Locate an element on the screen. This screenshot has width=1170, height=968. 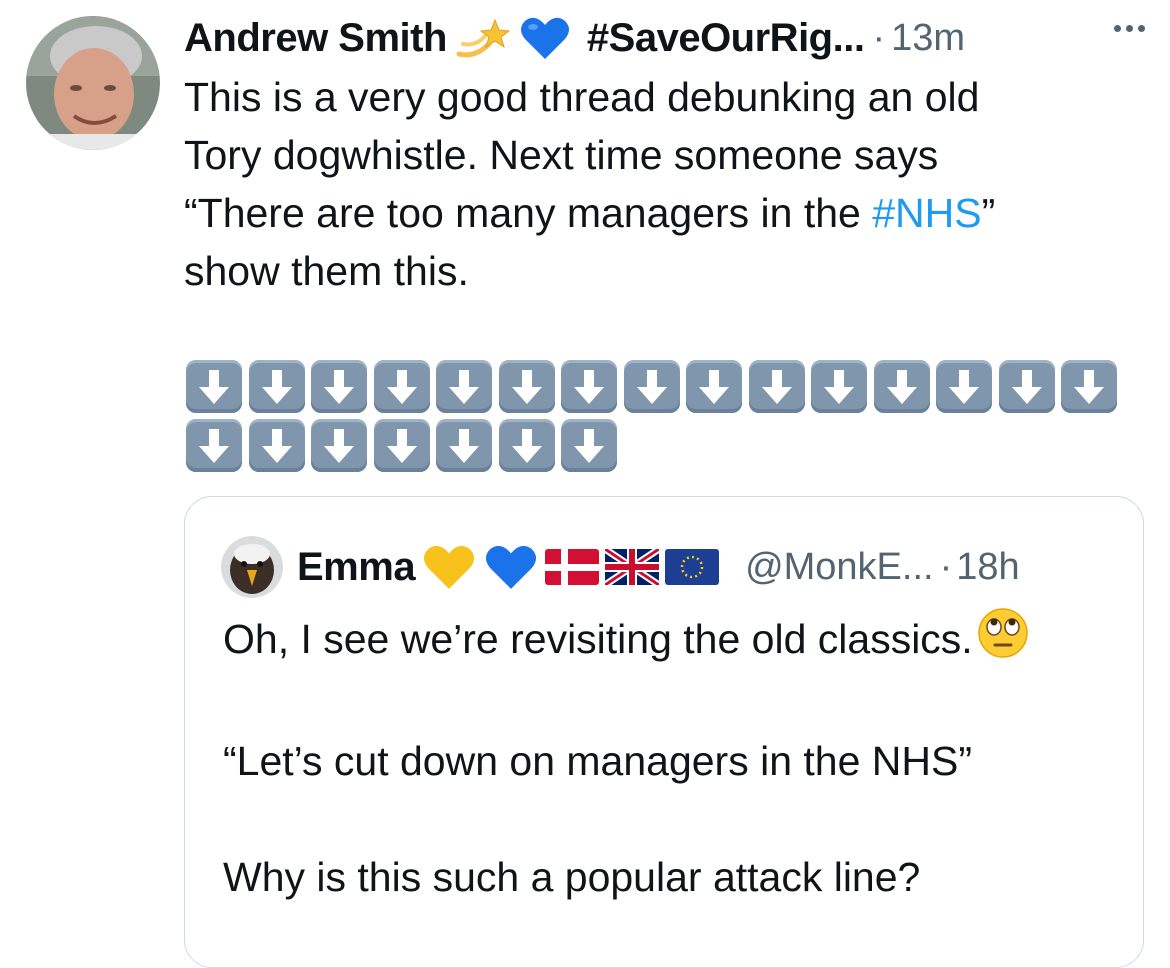
author-name: Andrew Smith is located at coordinates (315, 38).